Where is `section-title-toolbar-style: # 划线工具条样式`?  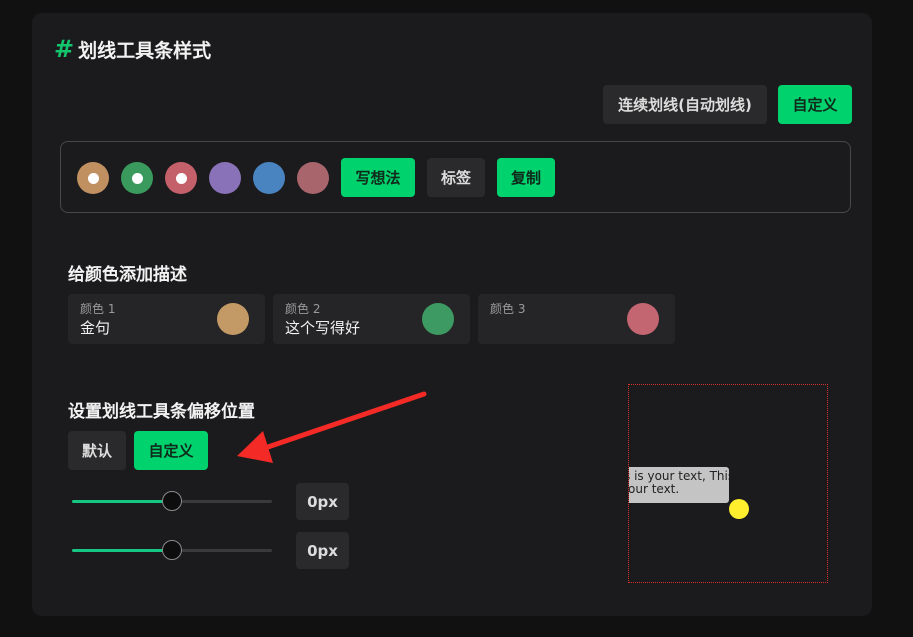 section-title-toolbar-style: # 划线工具条样式 is located at coordinates (132, 49).